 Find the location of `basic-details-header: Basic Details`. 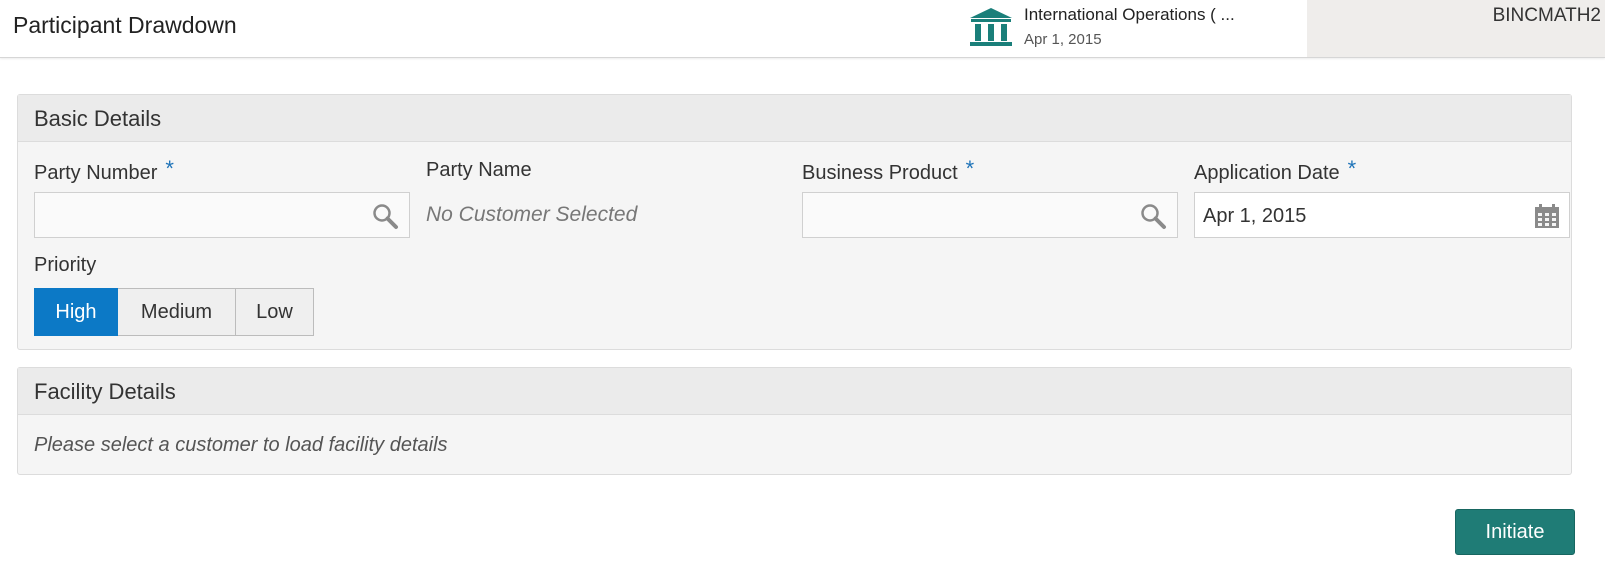

basic-details-header: Basic Details is located at coordinates (794, 118).